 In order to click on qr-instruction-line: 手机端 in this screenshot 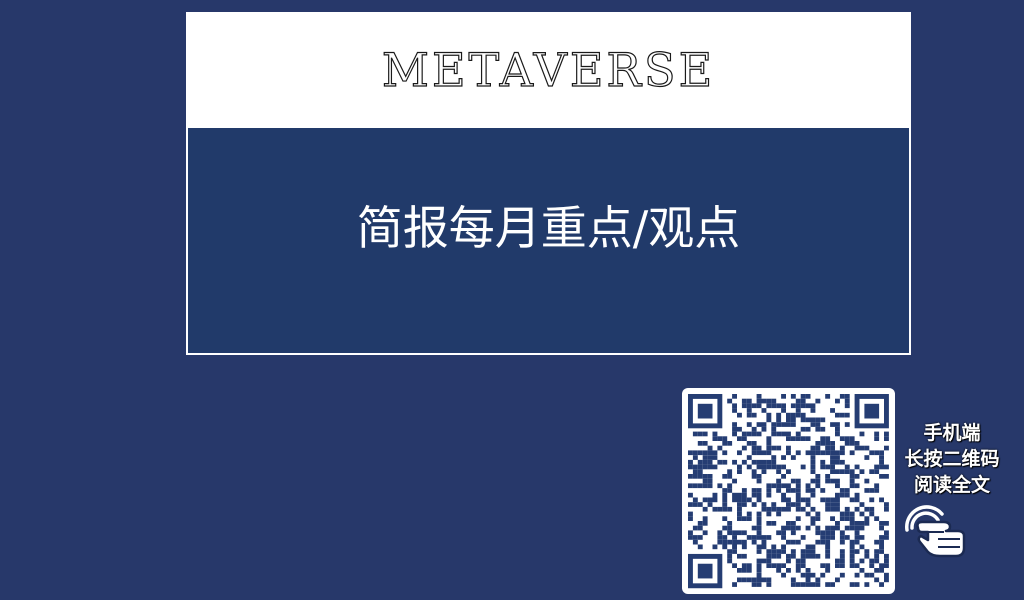, I will do `click(952, 433)`.